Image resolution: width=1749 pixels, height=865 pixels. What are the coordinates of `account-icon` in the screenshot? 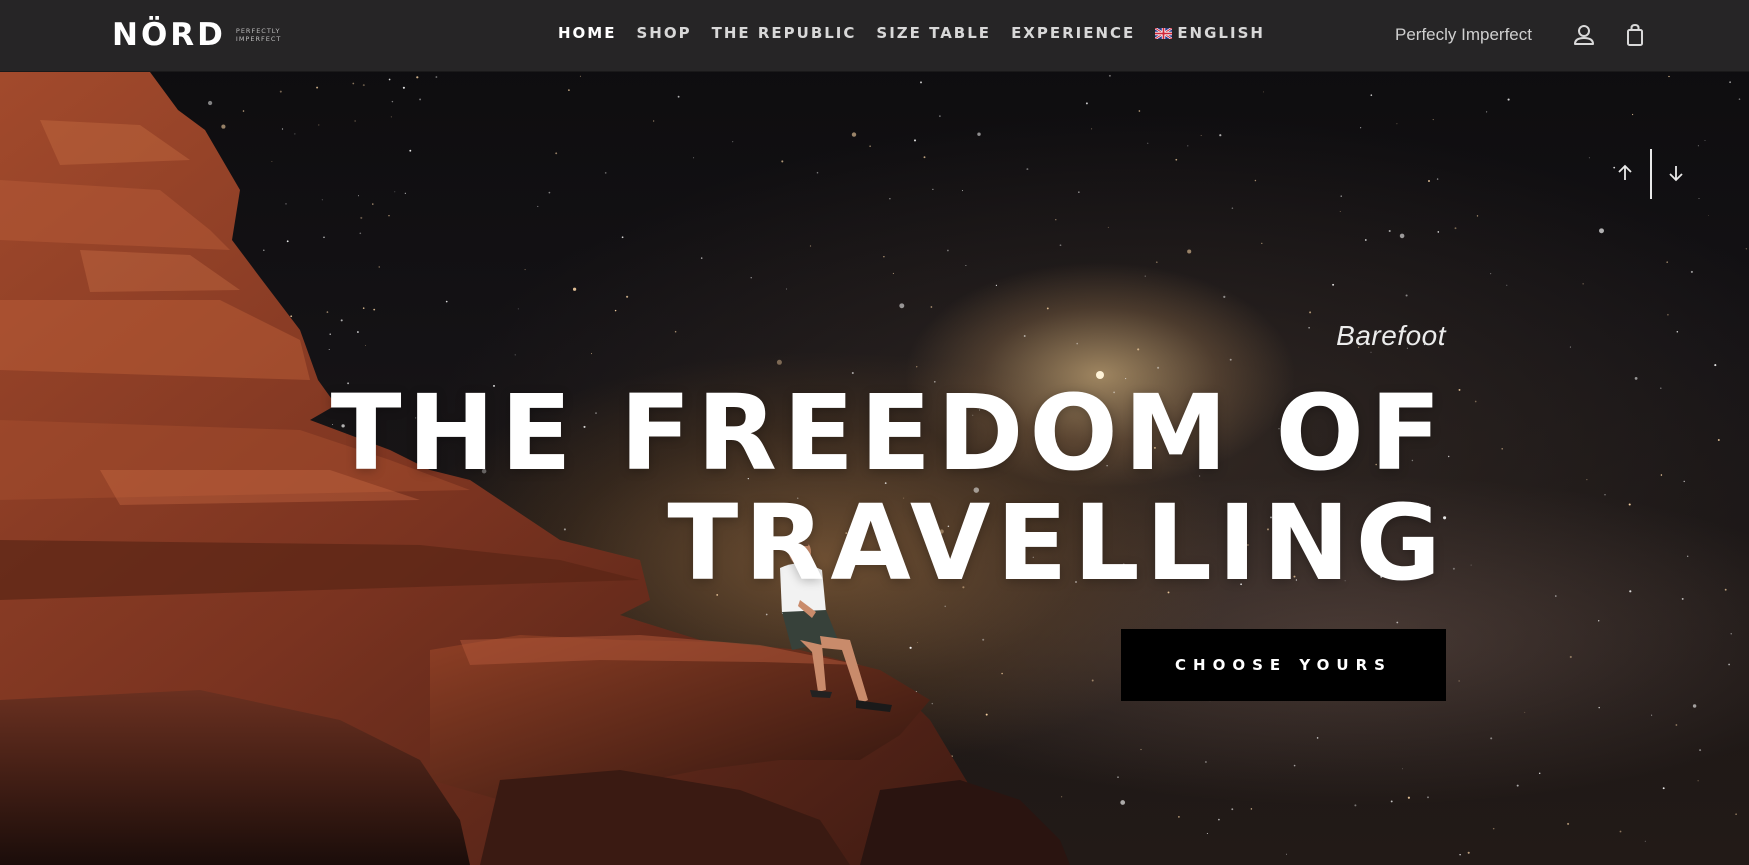 It's located at (1584, 35).